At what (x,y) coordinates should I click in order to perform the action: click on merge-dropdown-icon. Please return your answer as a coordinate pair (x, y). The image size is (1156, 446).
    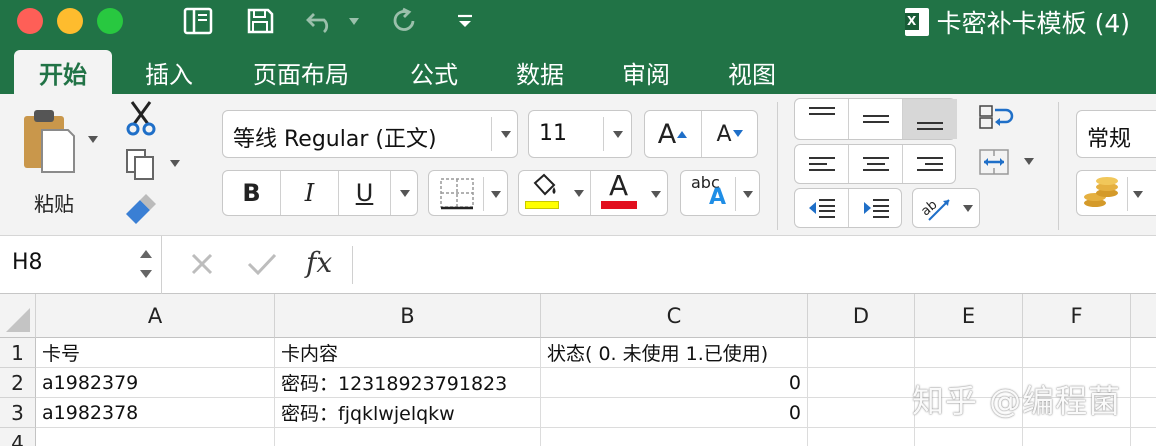
    Looking at the image, I should click on (1029, 161).